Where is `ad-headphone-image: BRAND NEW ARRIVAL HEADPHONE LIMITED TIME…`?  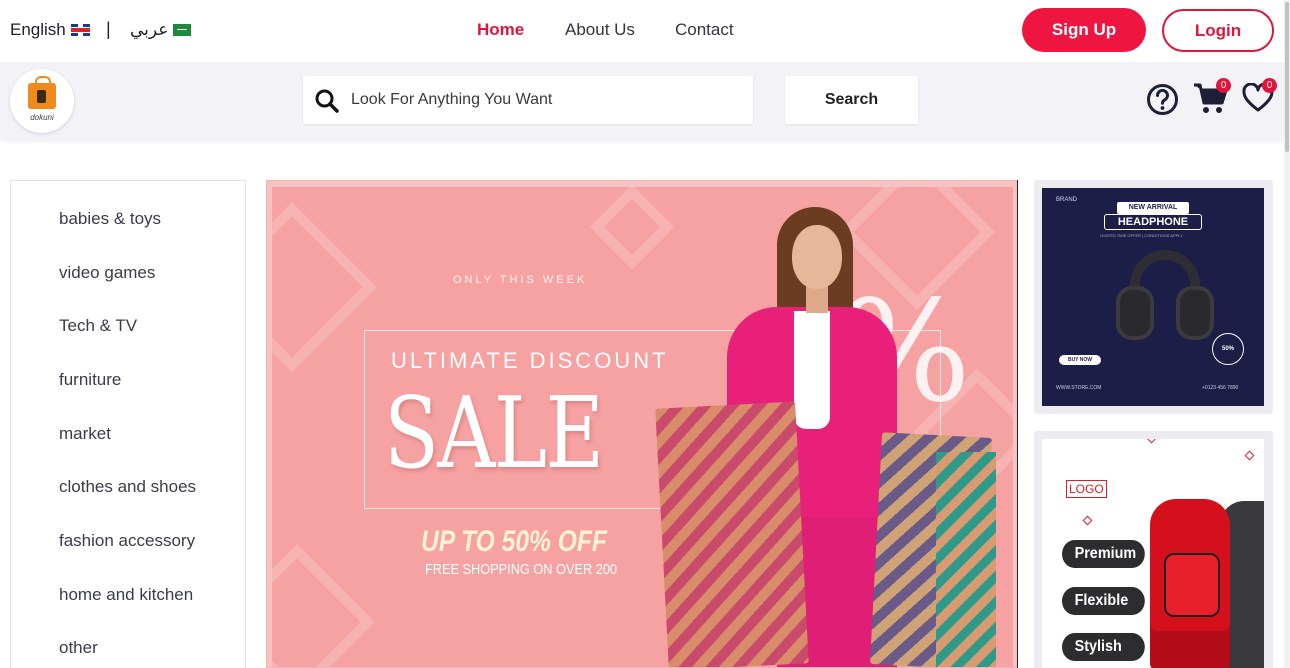
ad-headphone-image: BRAND NEW ARRIVAL HEADPHONE LIMITED TIME… is located at coordinates (1153, 297).